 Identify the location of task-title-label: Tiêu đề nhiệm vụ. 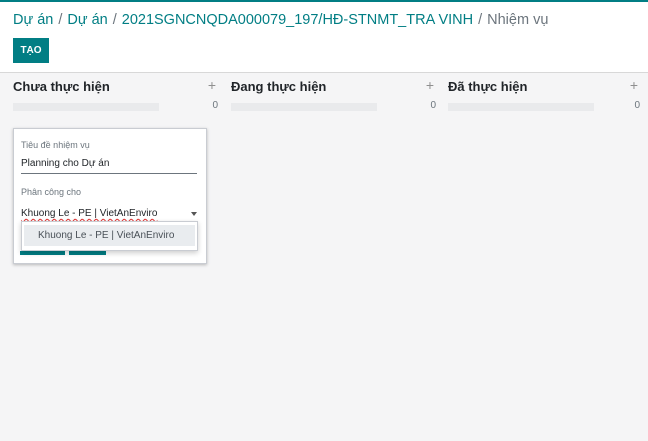
(55, 145).